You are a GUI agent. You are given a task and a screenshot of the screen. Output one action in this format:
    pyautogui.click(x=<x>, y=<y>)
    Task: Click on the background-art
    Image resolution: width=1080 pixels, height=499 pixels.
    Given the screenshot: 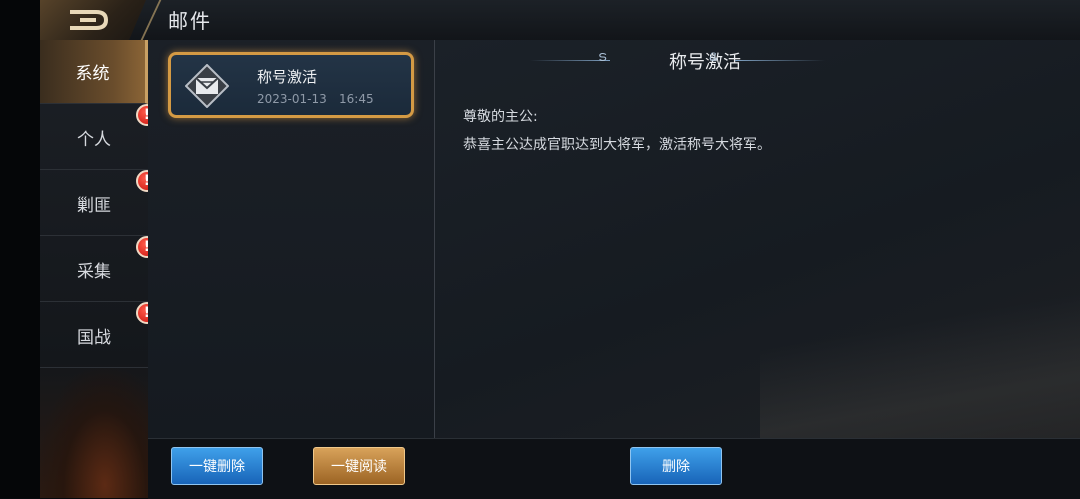 What is the action you would take?
    pyautogui.click(x=920, y=363)
    